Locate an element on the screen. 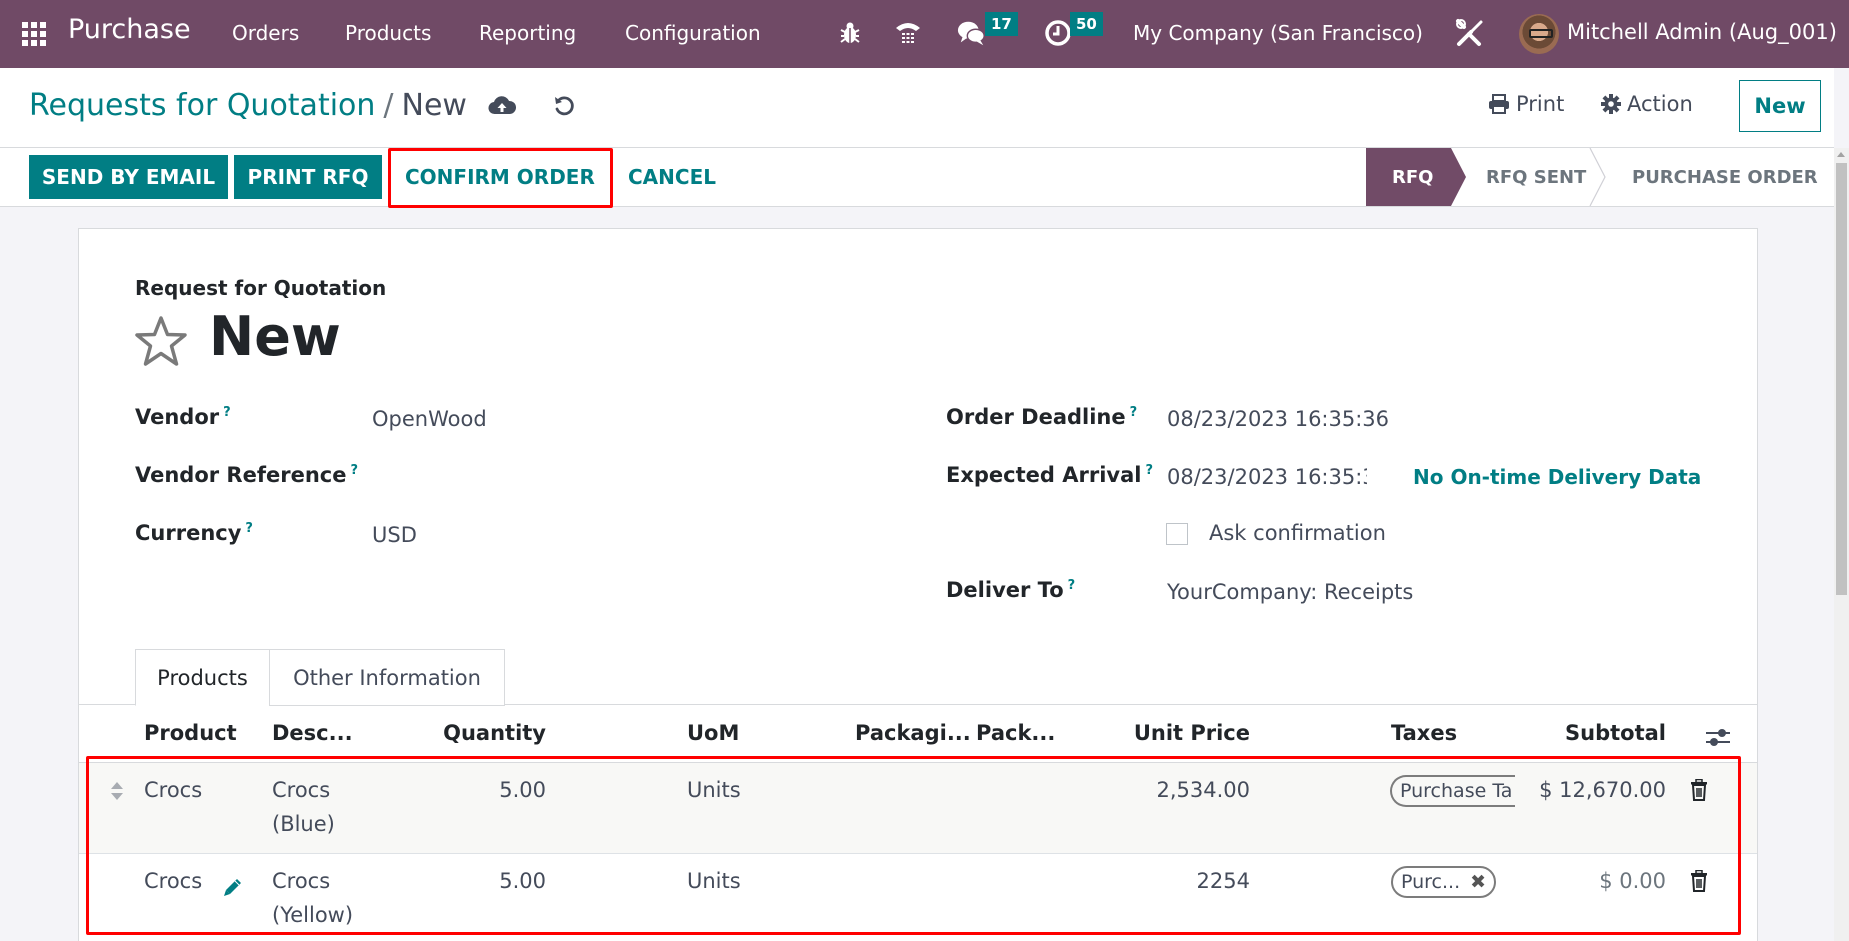  tab-other-information: Other Information is located at coordinates (387, 677).